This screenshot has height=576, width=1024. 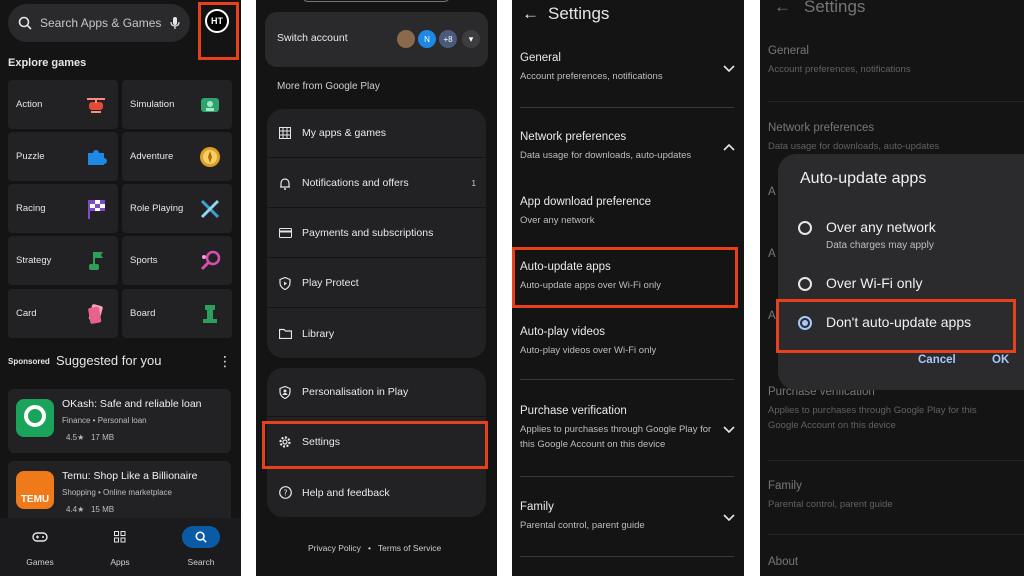 What do you see at coordinates (318, 333) in the screenshot?
I see `menu-item-label: Library` at bounding box center [318, 333].